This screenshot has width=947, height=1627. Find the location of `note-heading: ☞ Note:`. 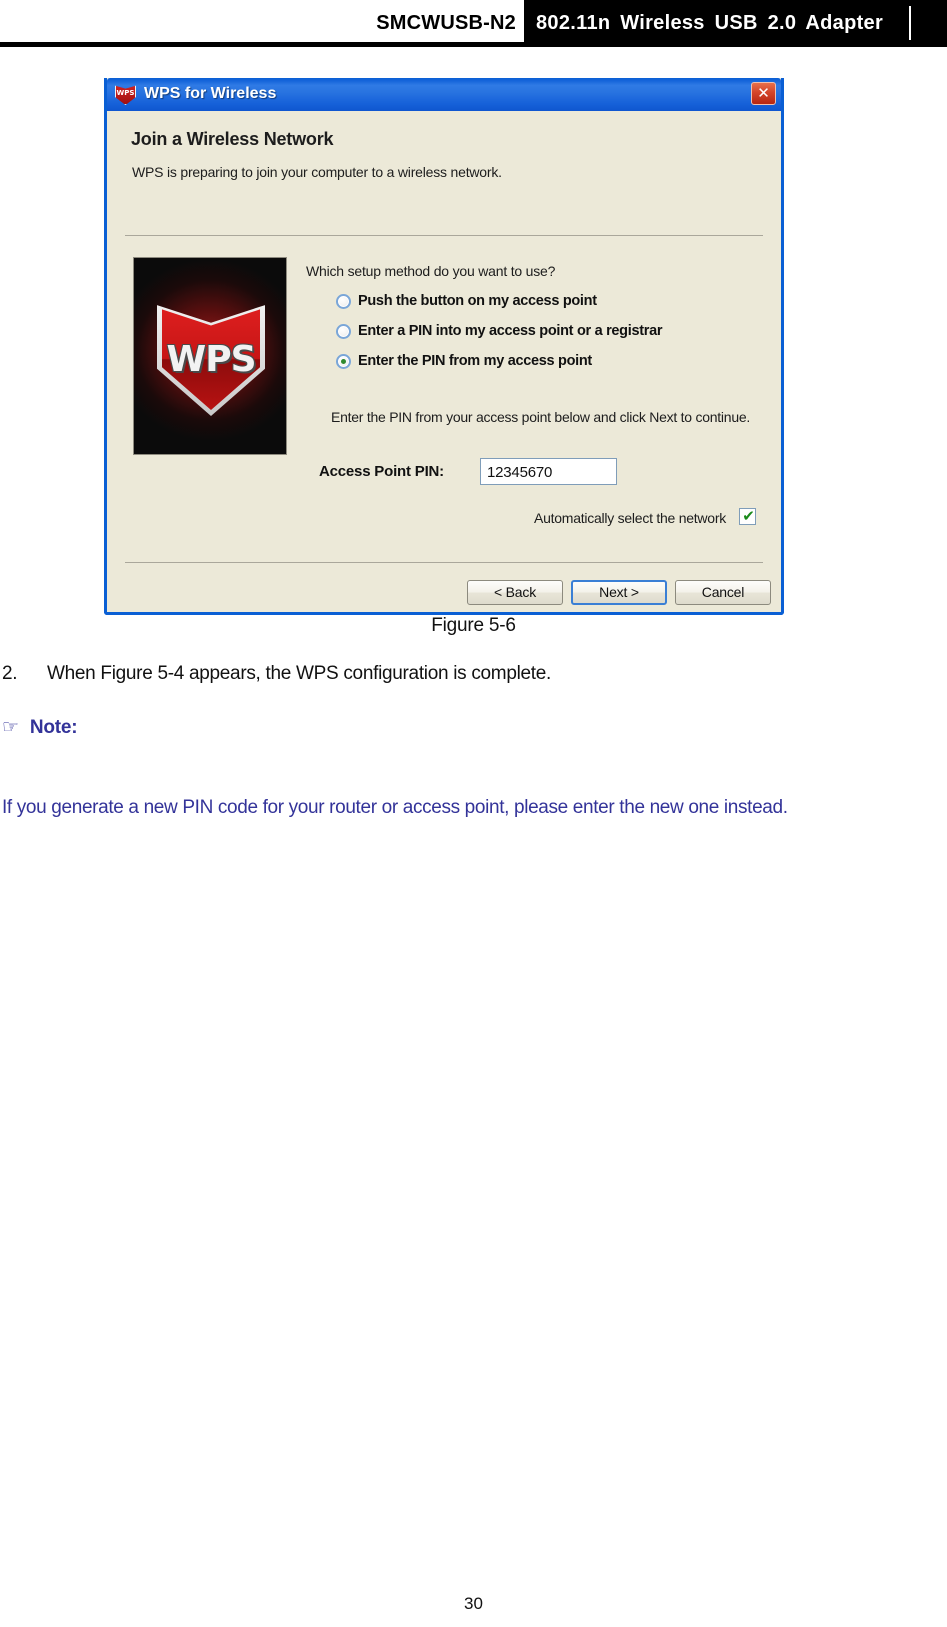

note-heading: ☞ Note: is located at coordinates (40, 727).